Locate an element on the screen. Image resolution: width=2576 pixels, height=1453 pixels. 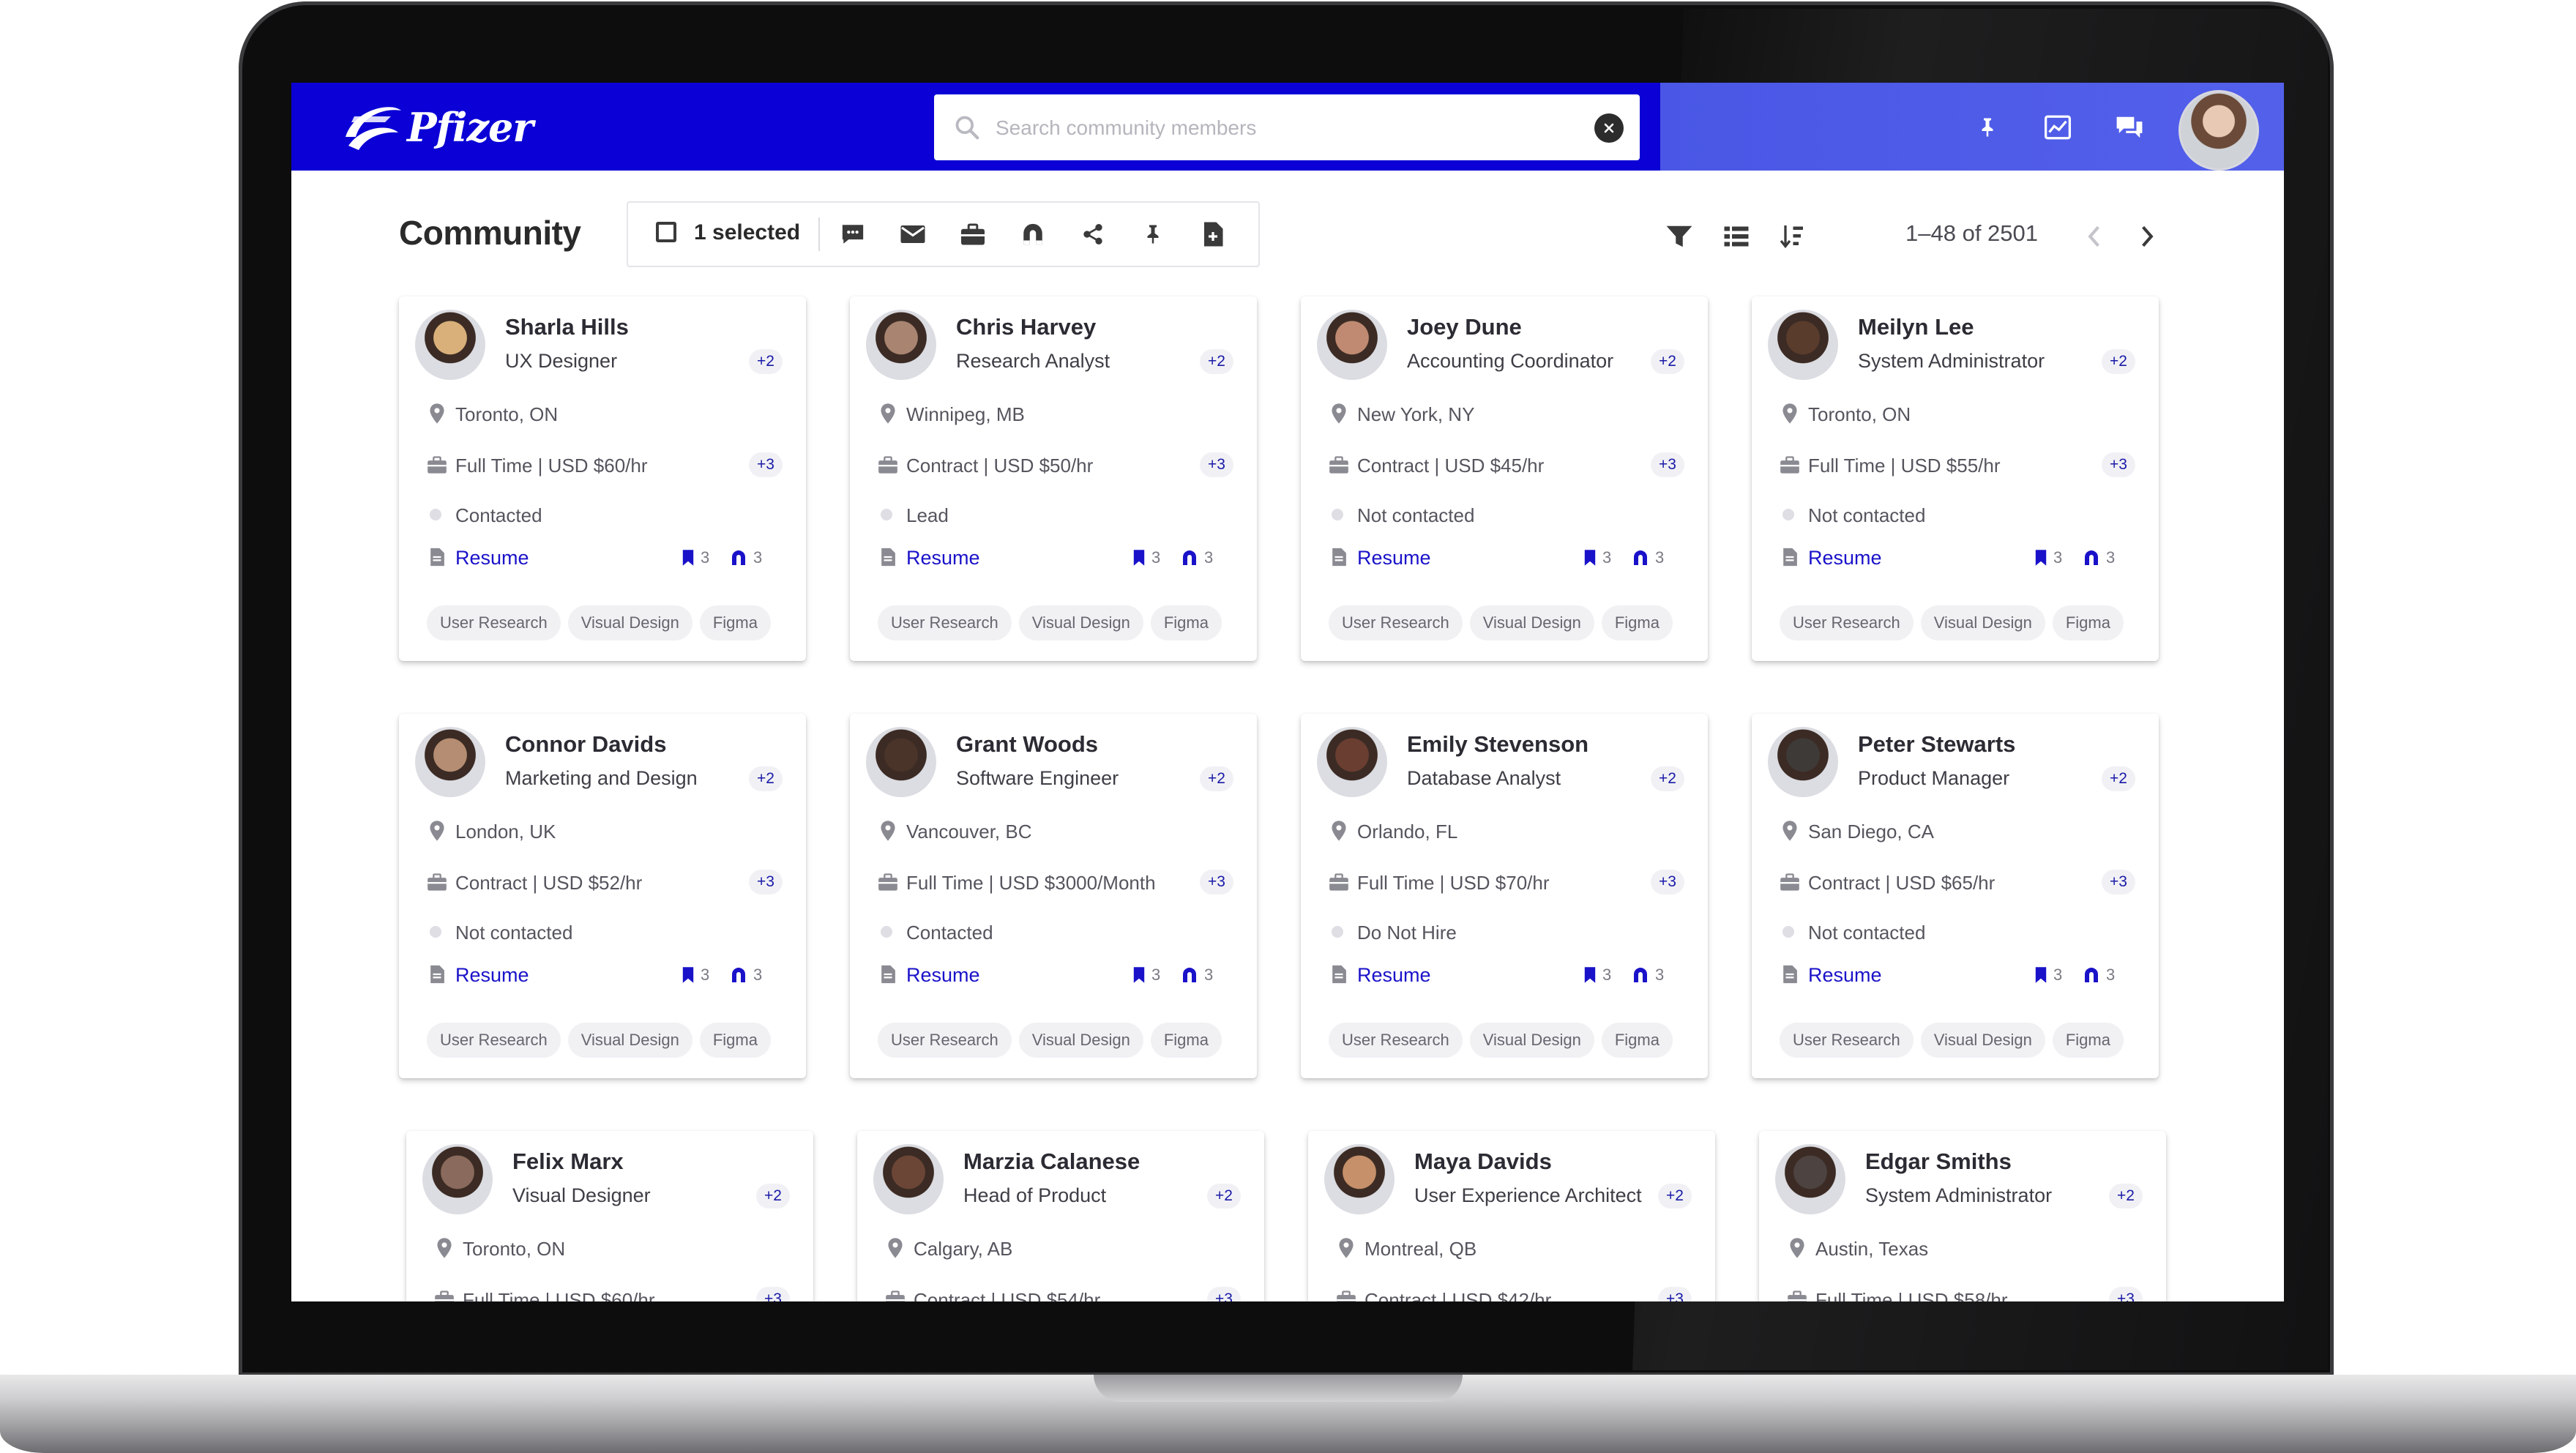
search-input is located at coordinates (1288, 128).